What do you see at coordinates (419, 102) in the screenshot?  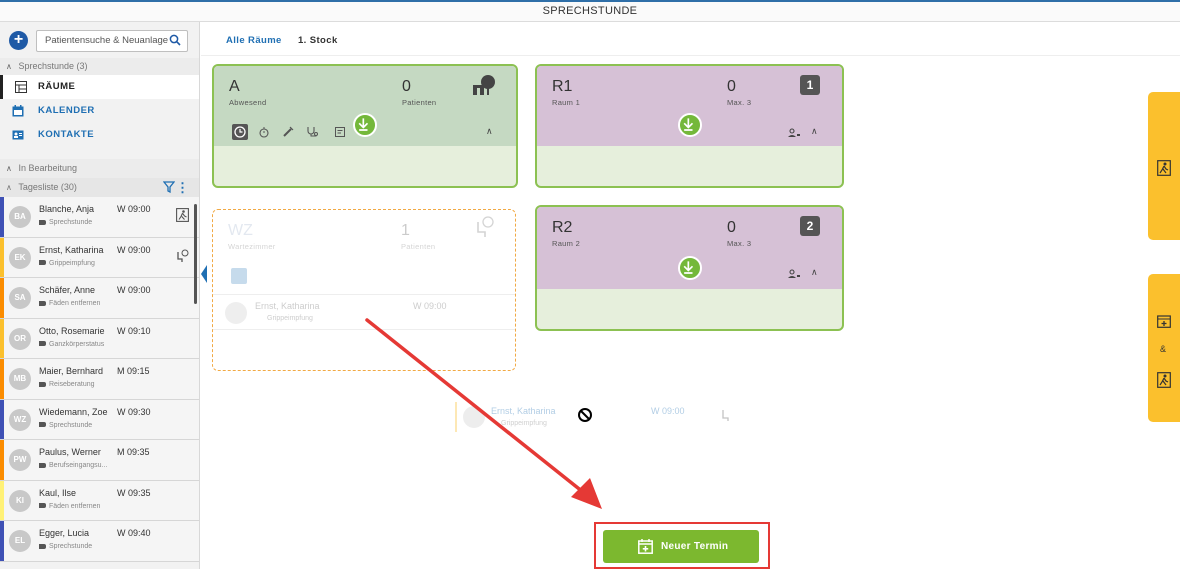 I see `room-count-label: Patienten` at bounding box center [419, 102].